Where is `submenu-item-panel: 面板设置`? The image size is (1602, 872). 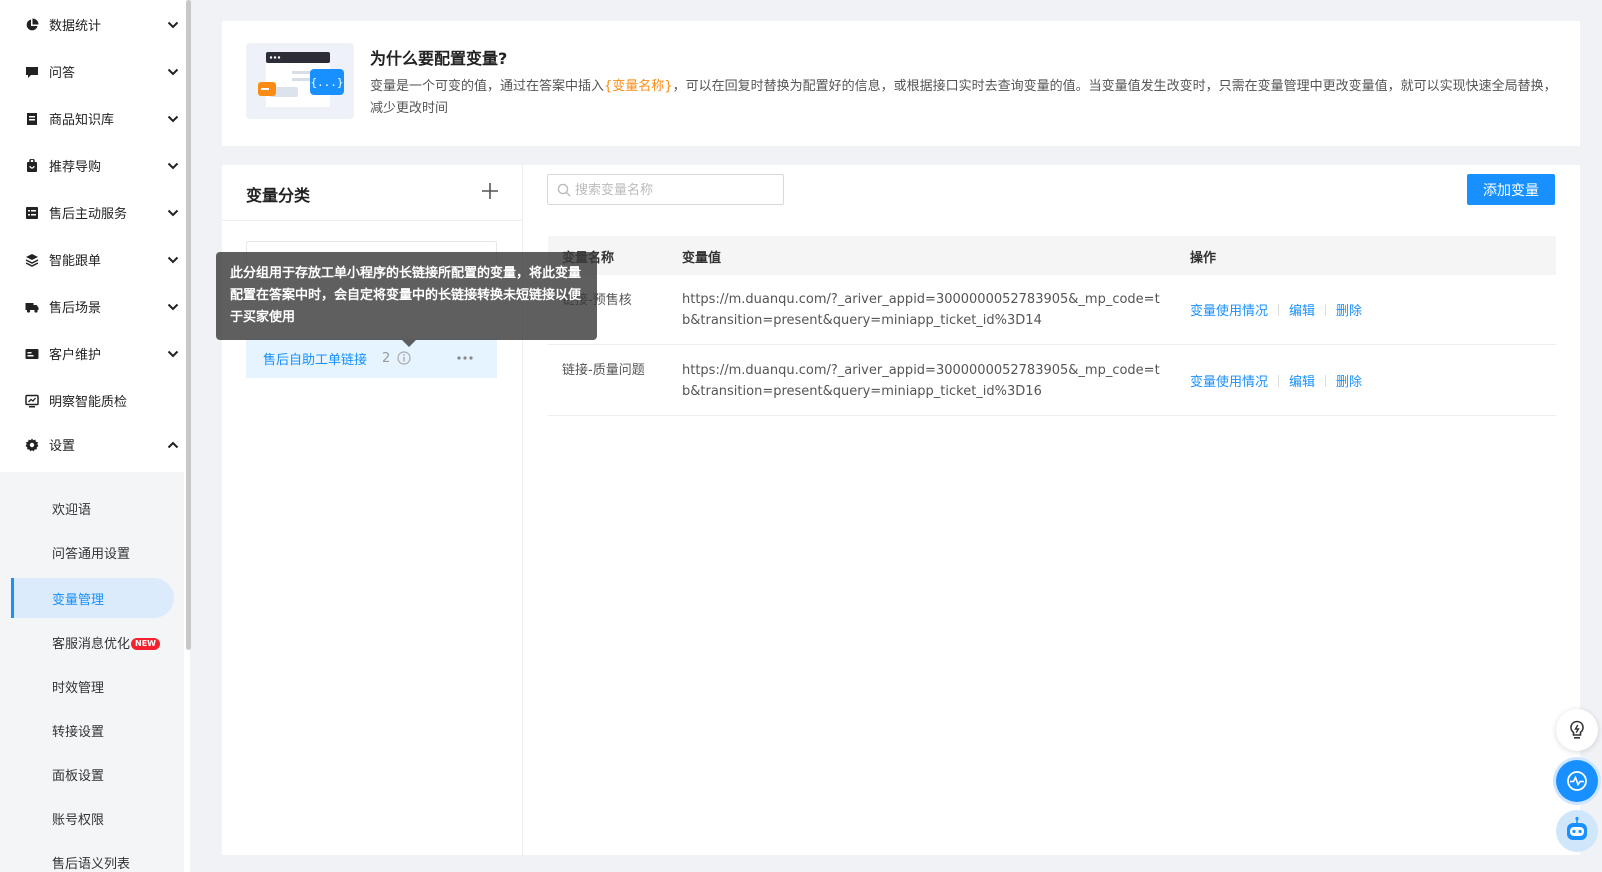
submenu-item-panel: 面板设置 is located at coordinates (92, 774).